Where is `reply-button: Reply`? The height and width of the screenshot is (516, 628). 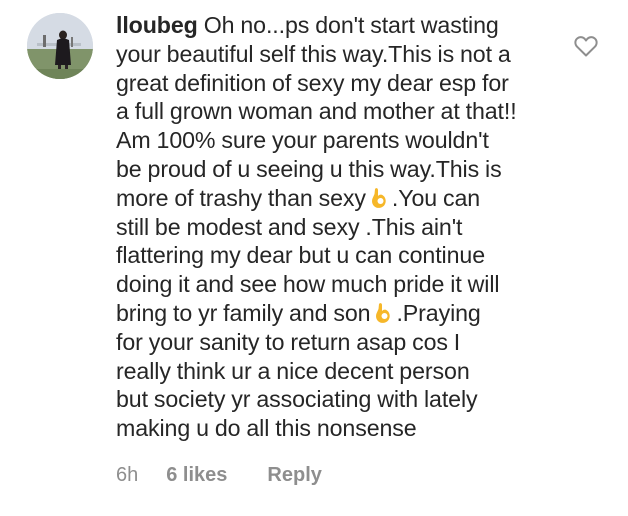
reply-button: Reply is located at coordinates (294, 475).